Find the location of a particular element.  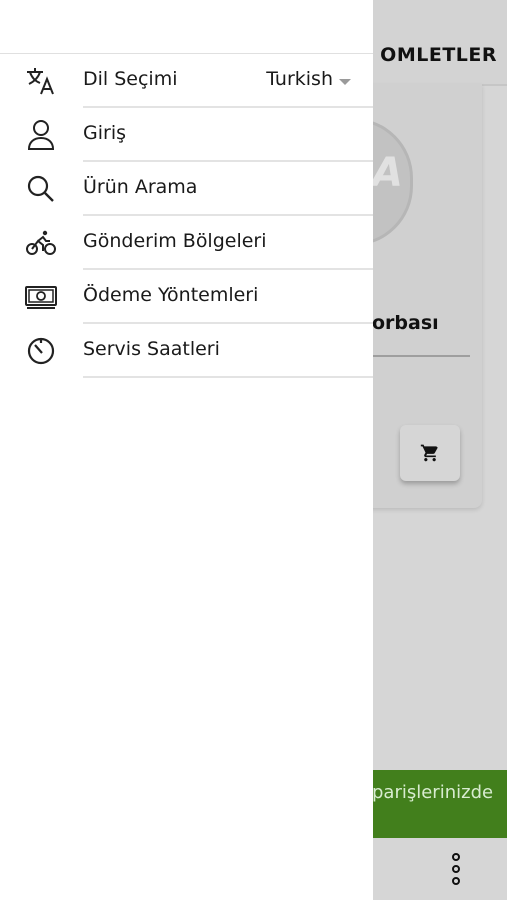

menu-label-service-hours: Servis Saatleri is located at coordinates (151, 349).